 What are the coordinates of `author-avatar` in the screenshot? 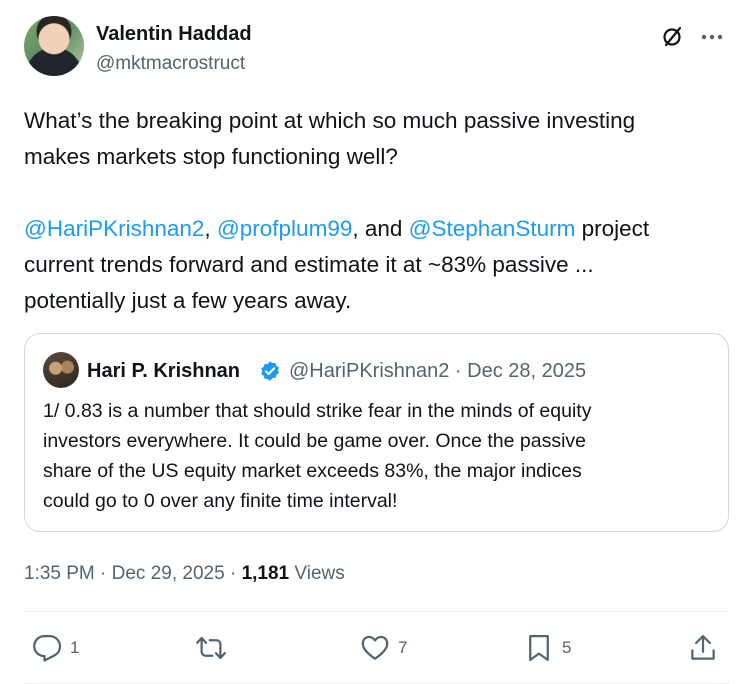 It's located at (54, 46).